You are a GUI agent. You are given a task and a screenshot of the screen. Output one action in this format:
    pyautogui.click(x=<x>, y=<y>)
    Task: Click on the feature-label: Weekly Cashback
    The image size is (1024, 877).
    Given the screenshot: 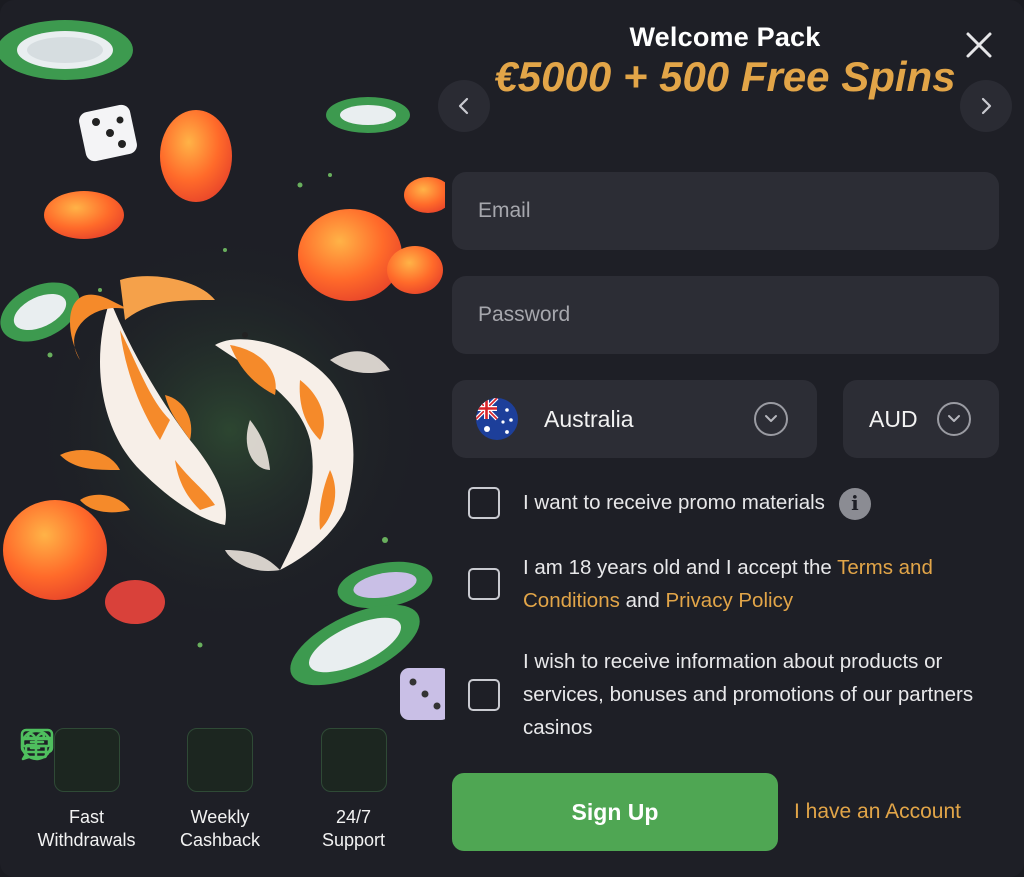 What is the action you would take?
    pyautogui.click(x=220, y=828)
    